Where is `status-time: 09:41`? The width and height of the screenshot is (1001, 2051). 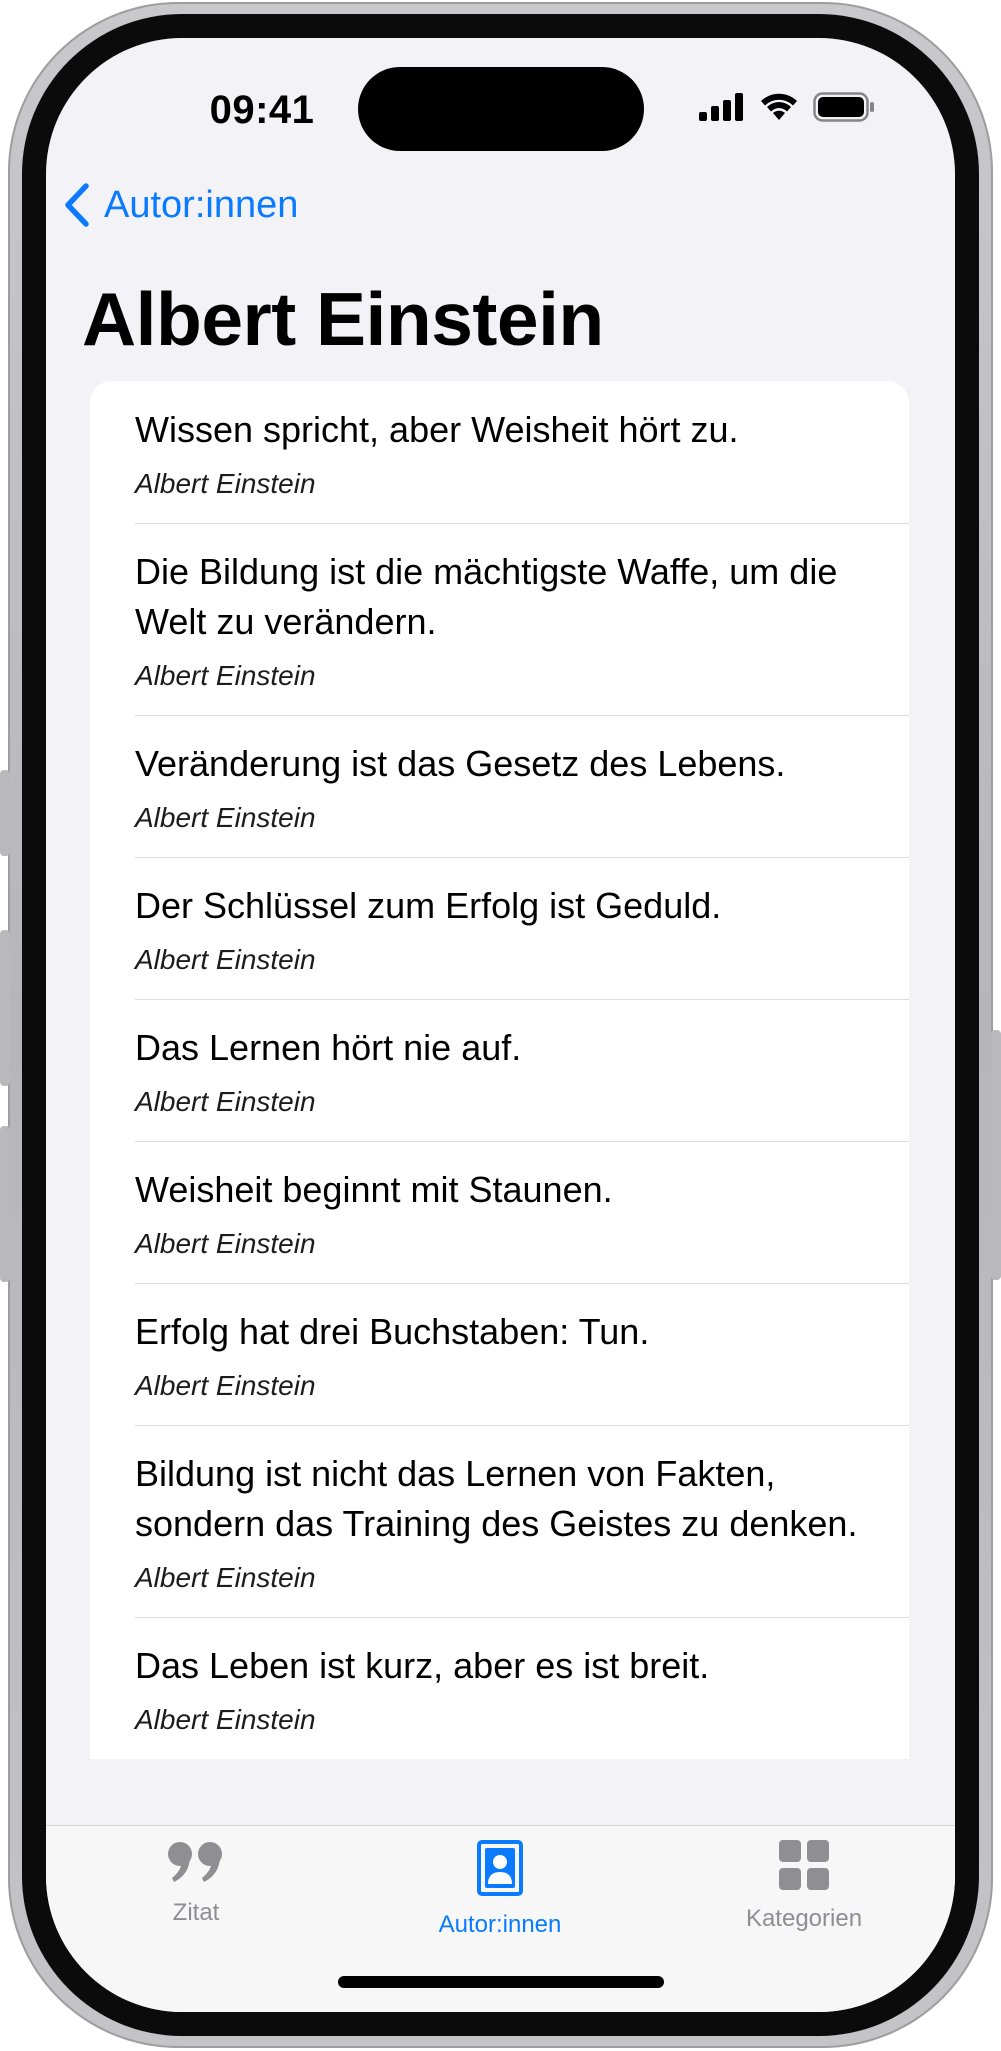
status-time: 09:41 is located at coordinates (262, 110).